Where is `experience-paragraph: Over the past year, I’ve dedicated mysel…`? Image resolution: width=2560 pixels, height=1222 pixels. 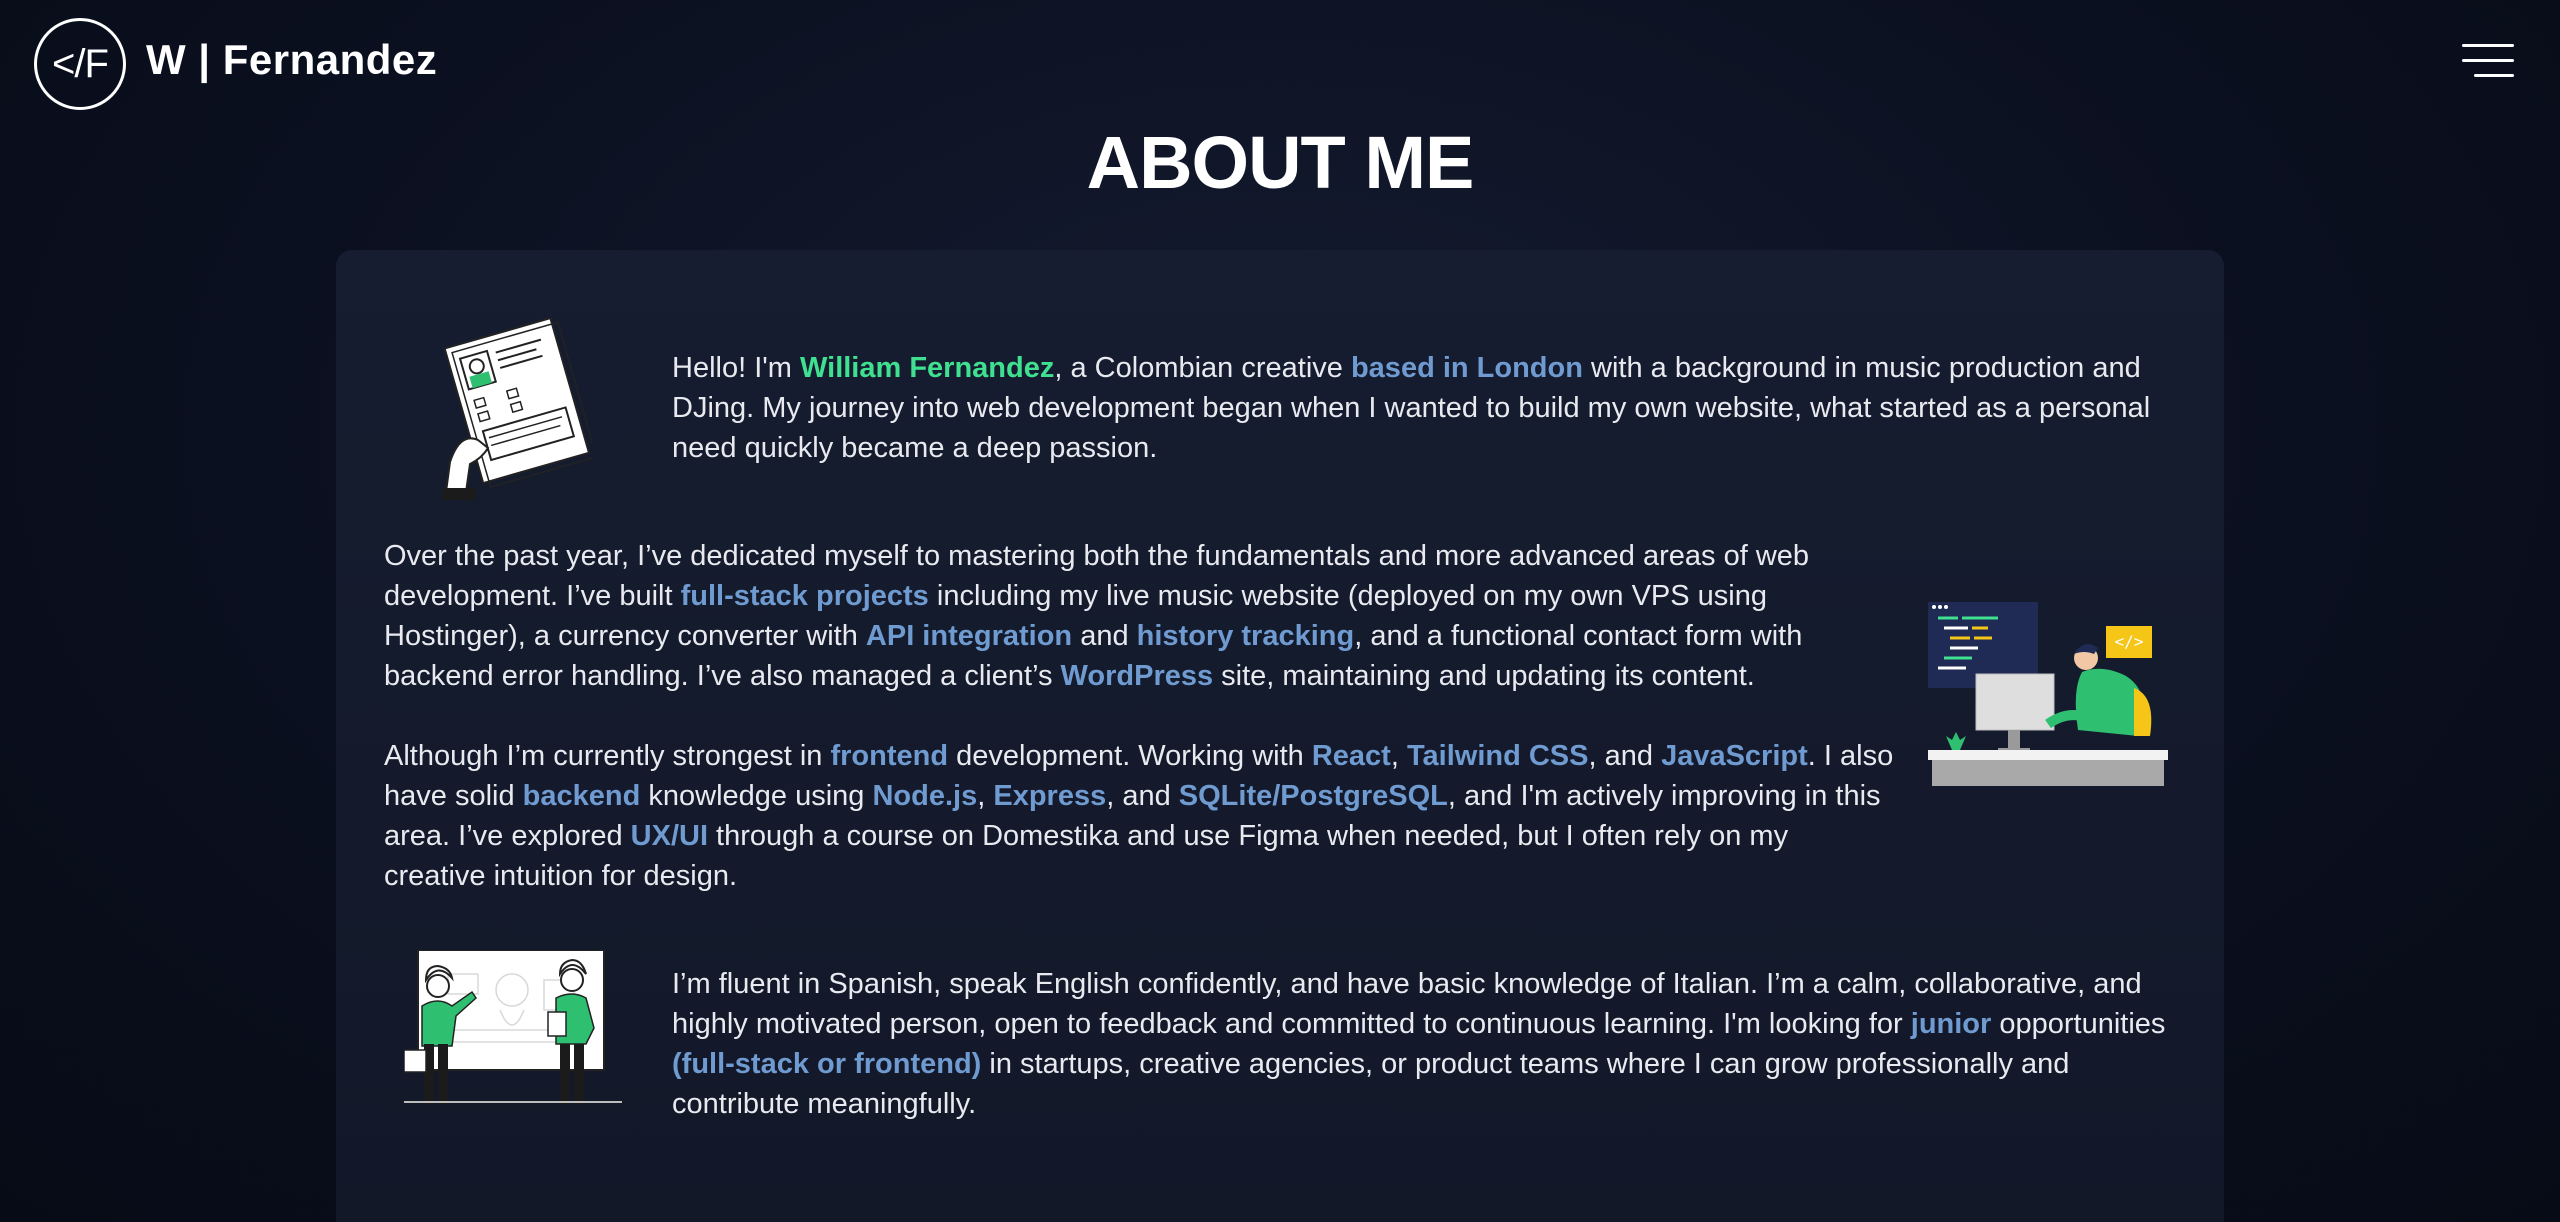
experience-paragraph: Over the past year, I’ve dedicated mysel… is located at coordinates (1097, 616).